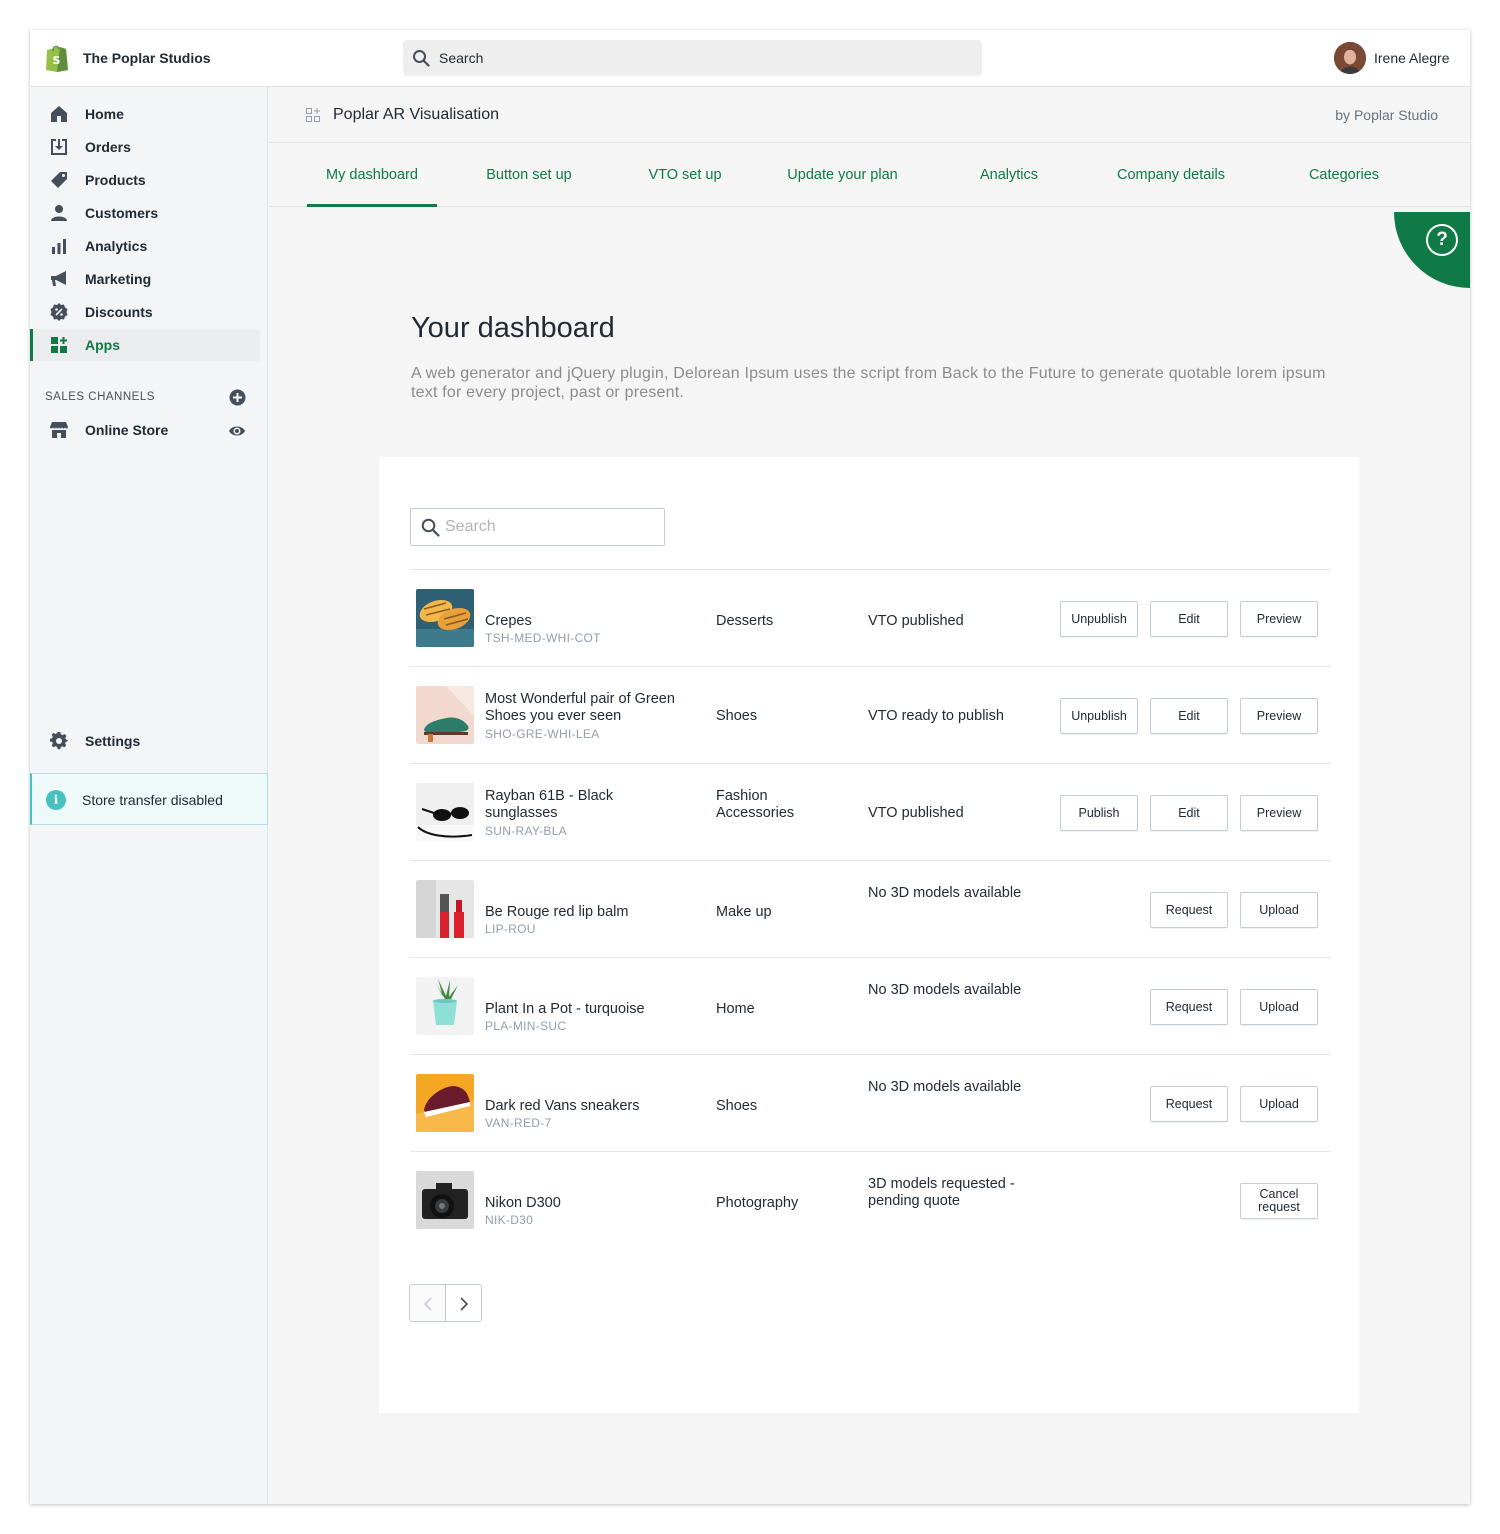 The image size is (1500, 1534). Describe the element at coordinates (526, 831) in the screenshot. I see `product-sku: SUN-RAY-BLA` at that location.